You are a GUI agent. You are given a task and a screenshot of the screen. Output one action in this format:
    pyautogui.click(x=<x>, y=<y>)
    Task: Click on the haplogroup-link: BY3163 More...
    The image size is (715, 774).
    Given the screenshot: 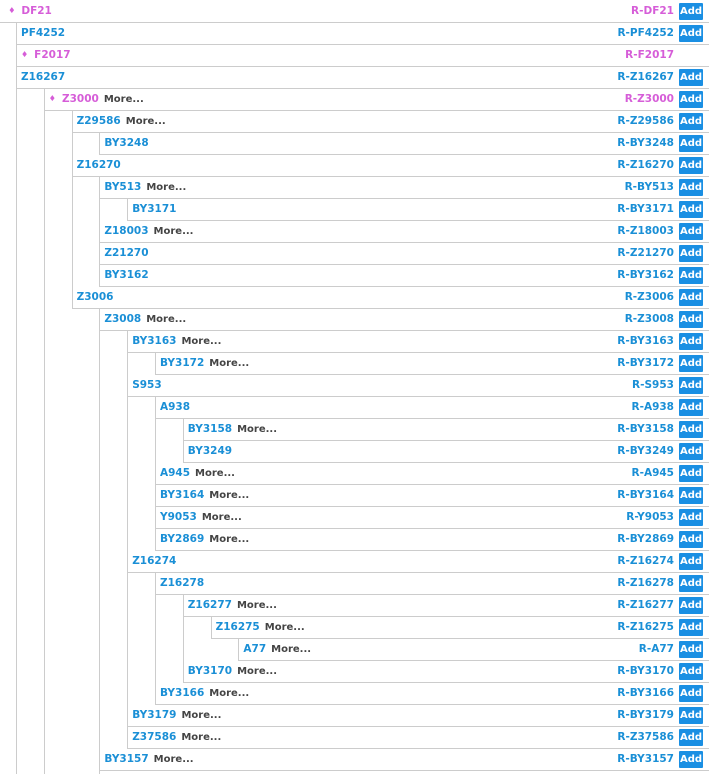 What is the action you would take?
    pyautogui.click(x=176, y=341)
    